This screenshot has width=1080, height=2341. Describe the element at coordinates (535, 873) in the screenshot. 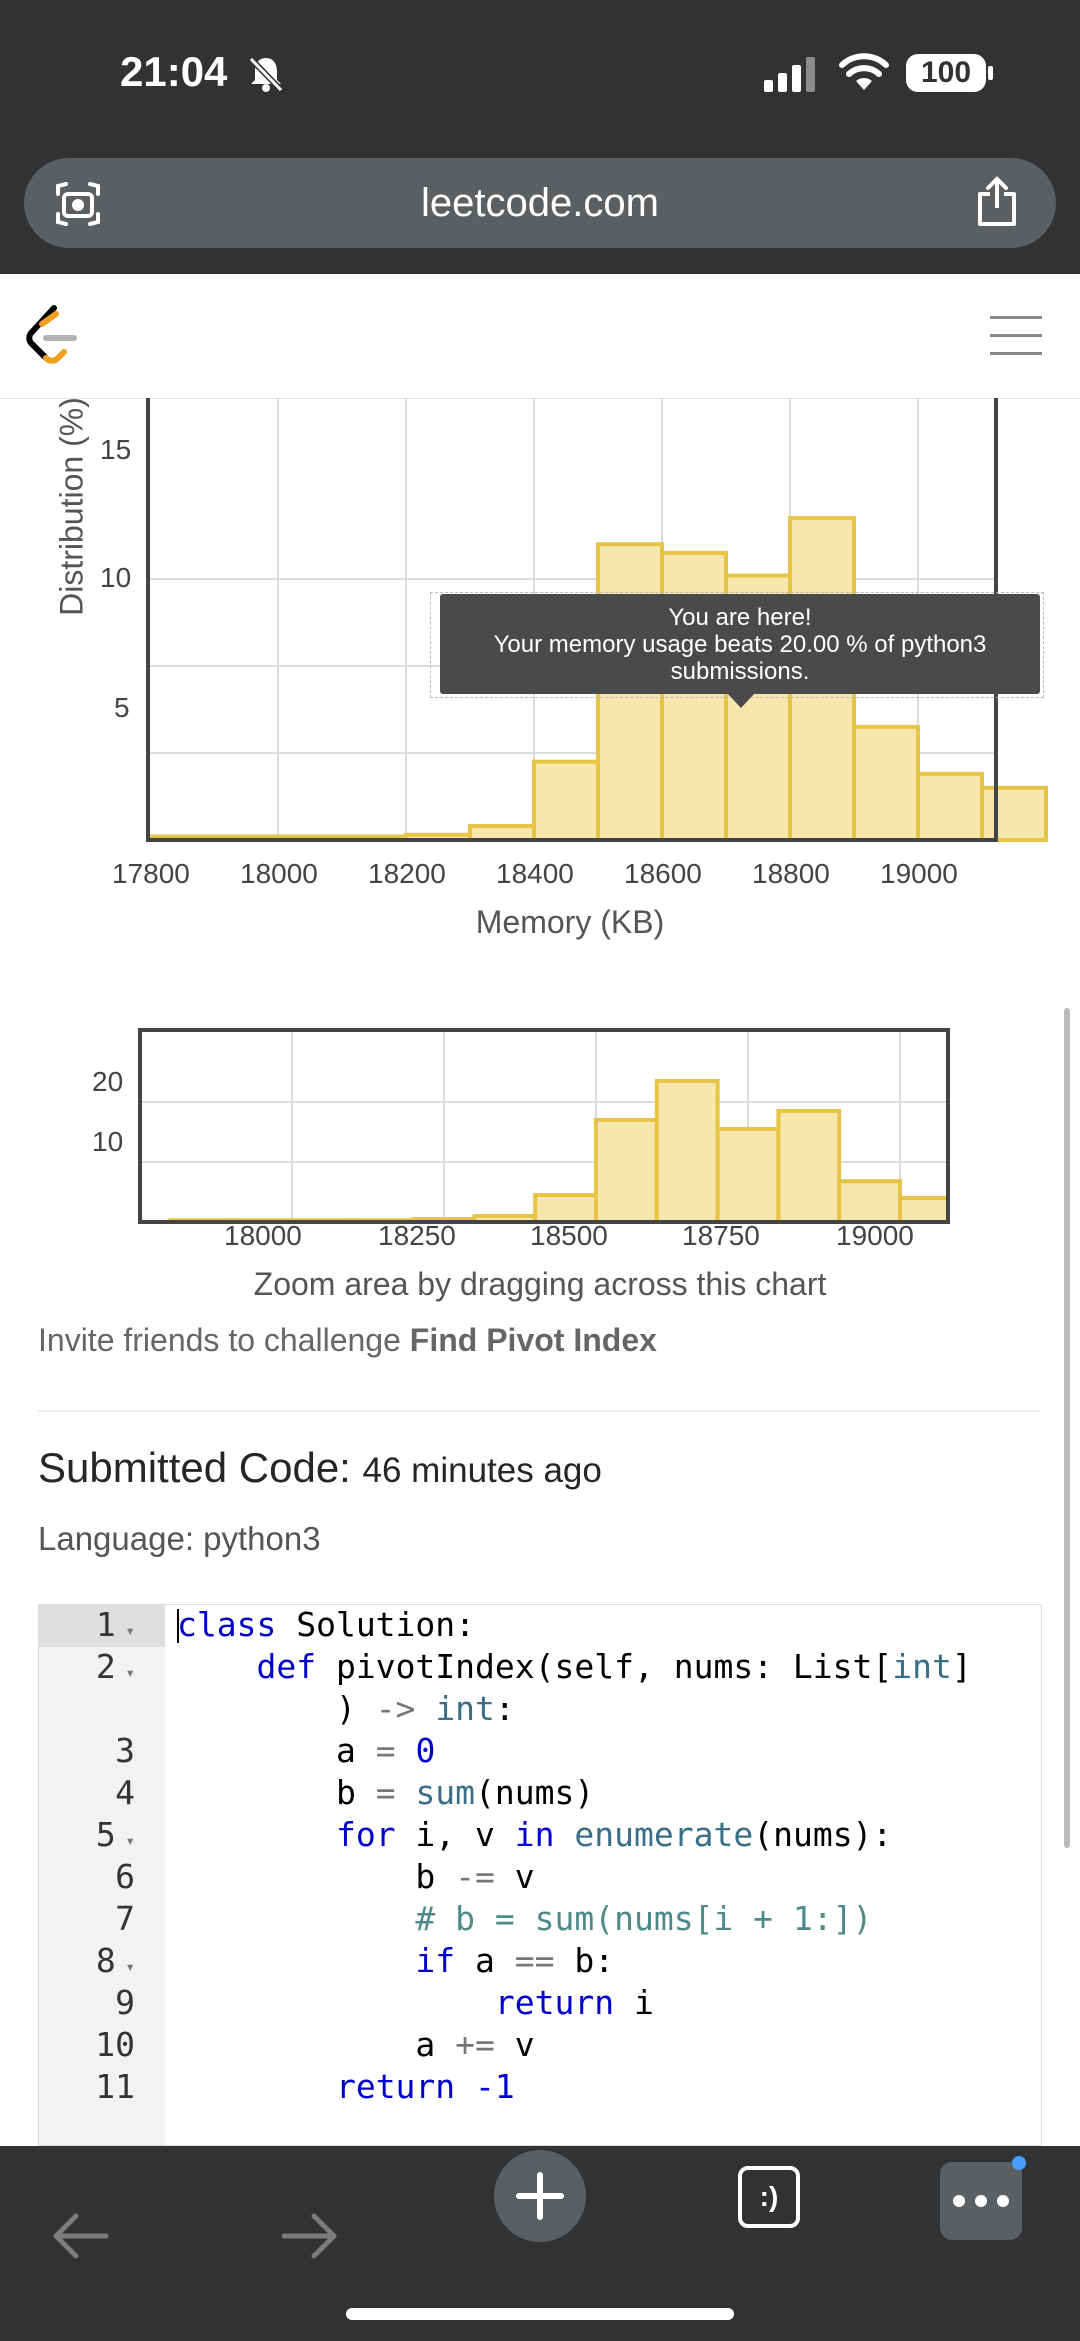

I see `main-xtick: 18400` at that location.